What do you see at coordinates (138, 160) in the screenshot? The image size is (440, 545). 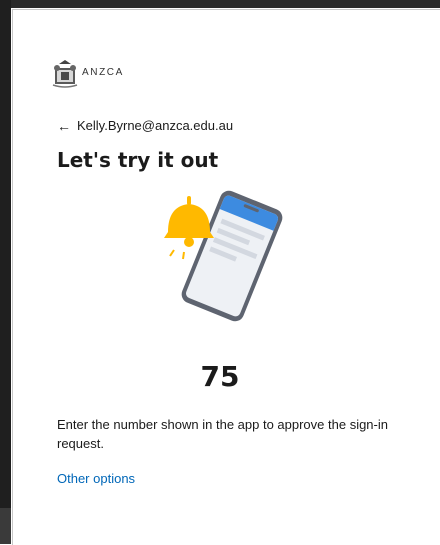 I see `page-title: Let's try it out` at bounding box center [138, 160].